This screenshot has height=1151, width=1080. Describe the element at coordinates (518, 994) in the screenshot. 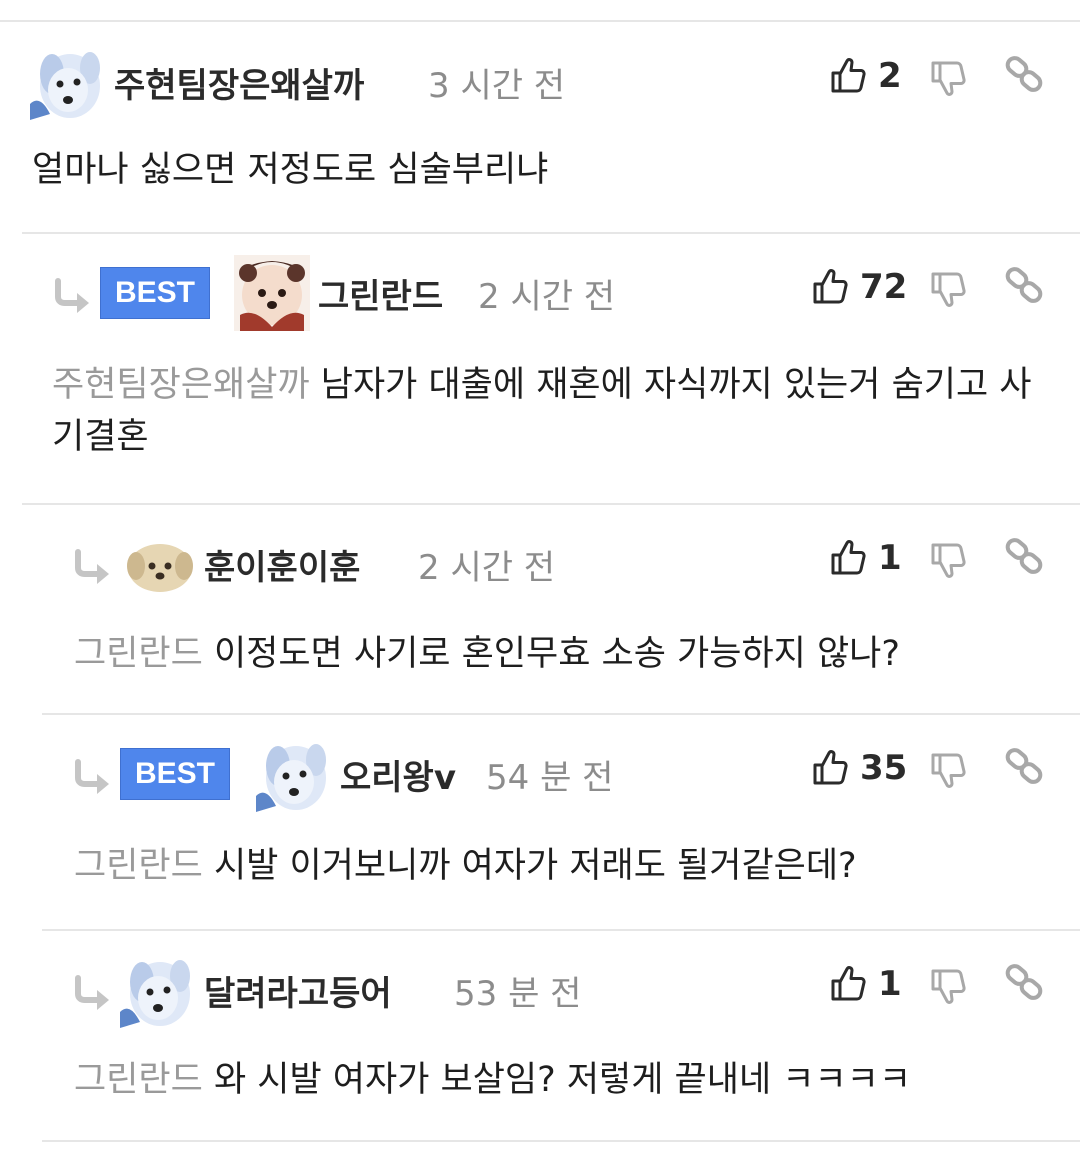

I see `timestamp: 53 분 전` at that location.